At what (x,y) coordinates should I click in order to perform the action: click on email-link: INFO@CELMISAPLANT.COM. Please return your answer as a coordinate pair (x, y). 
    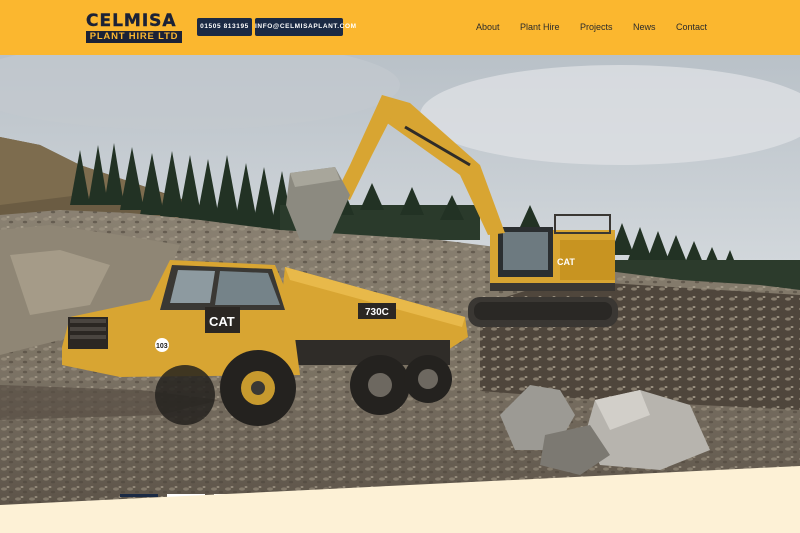
    Looking at the image, I should click on (305, 27).